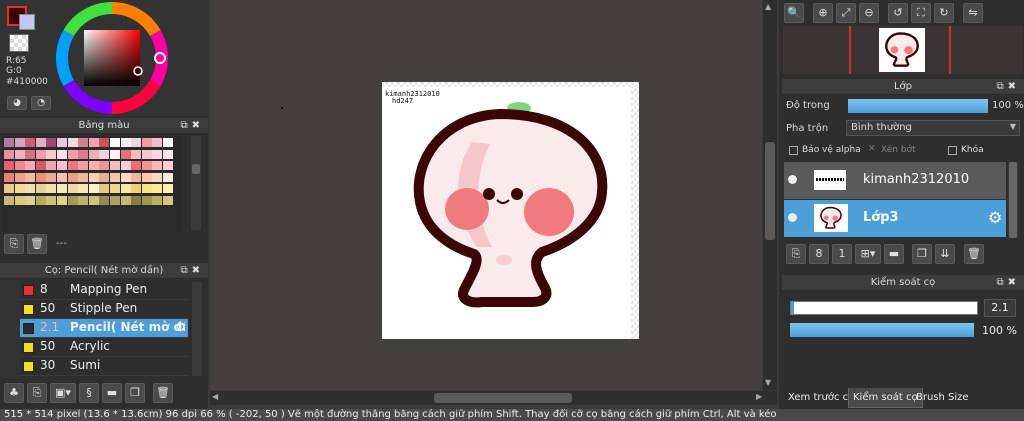 This screenshot has width=1024, height=421. Describe the element at coordinates (196, 183) in the screenshot. I see `palette-scrollbar` at that location.